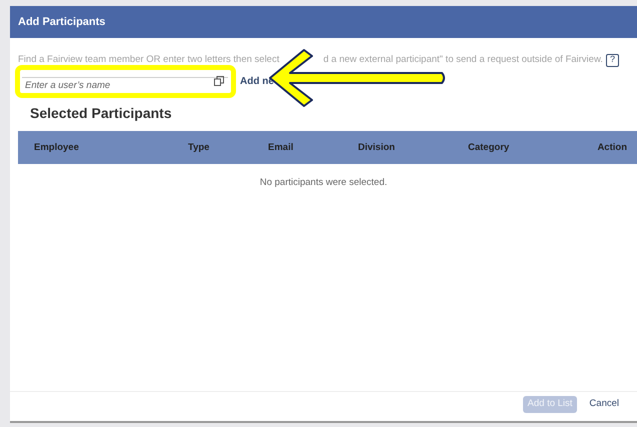 The width and height of the screenshot is (637, 427). I want to click on user-name-field: Enter a user’s name, so click(125, 85).